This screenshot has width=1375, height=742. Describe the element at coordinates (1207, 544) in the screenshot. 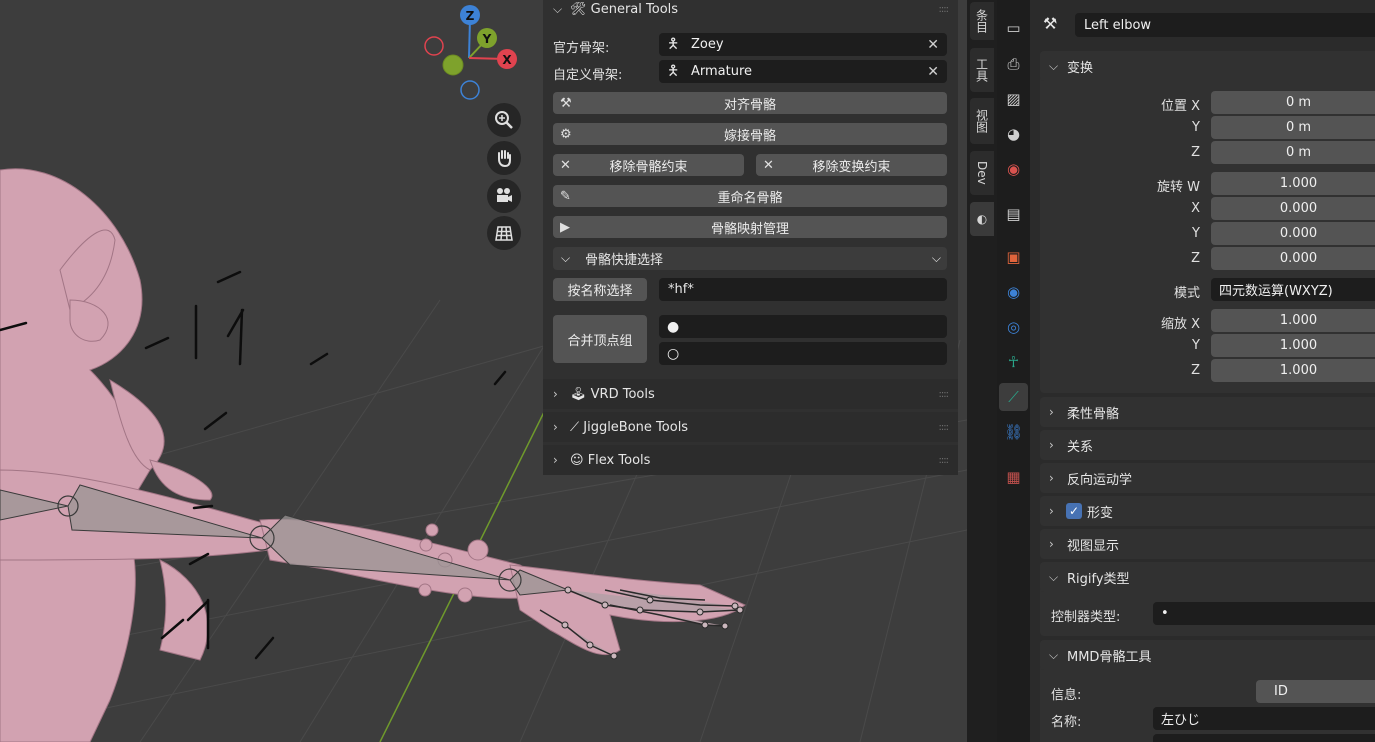

I see `viewport-display-panel-header: › 视图显示` at that location.